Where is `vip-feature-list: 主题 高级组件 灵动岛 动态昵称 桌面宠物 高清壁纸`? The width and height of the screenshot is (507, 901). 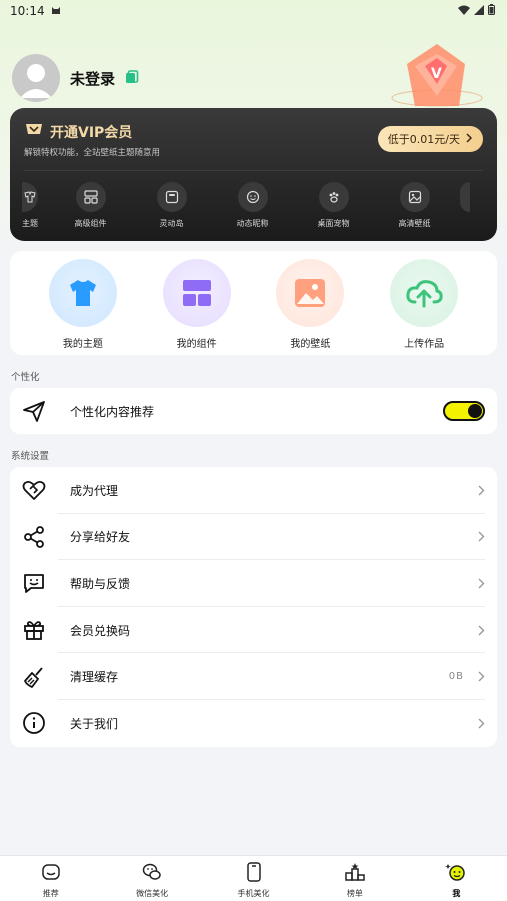 vip-feature-list: 主题 高级组件 灵动岛 动态昵称 桌面宠物 高清壁纸 is located at coordinates (253, 208).